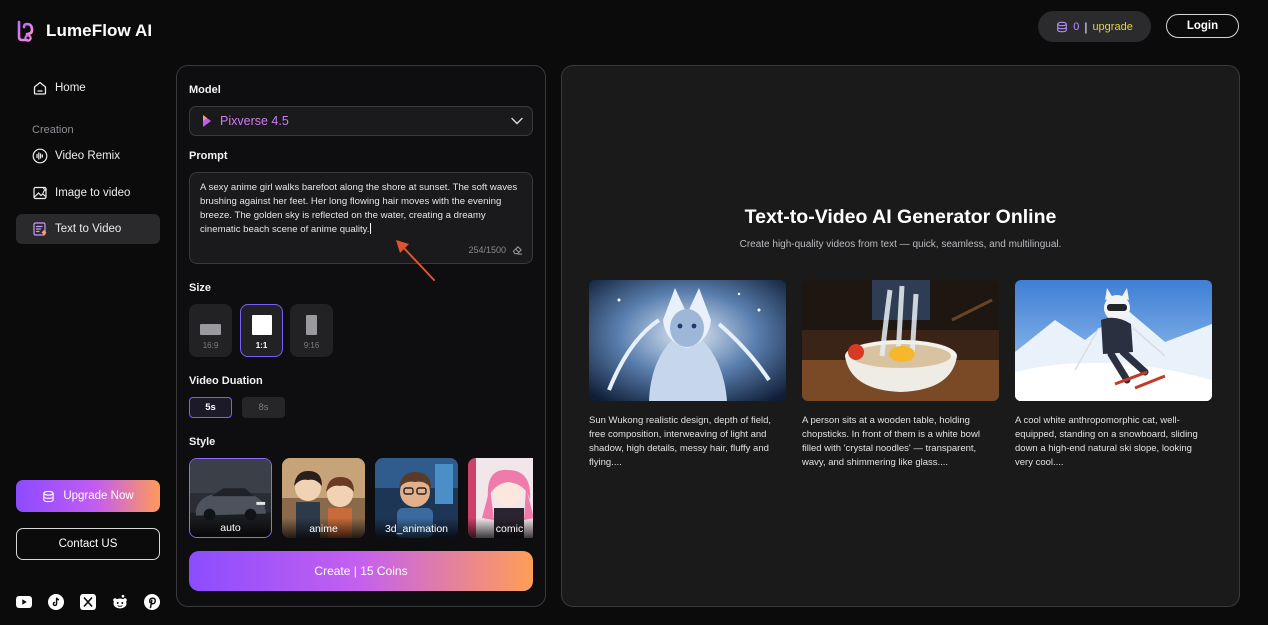 This screenshot has height=625, width=1268. I want to click on login-button: Login, so click(1202, 26).